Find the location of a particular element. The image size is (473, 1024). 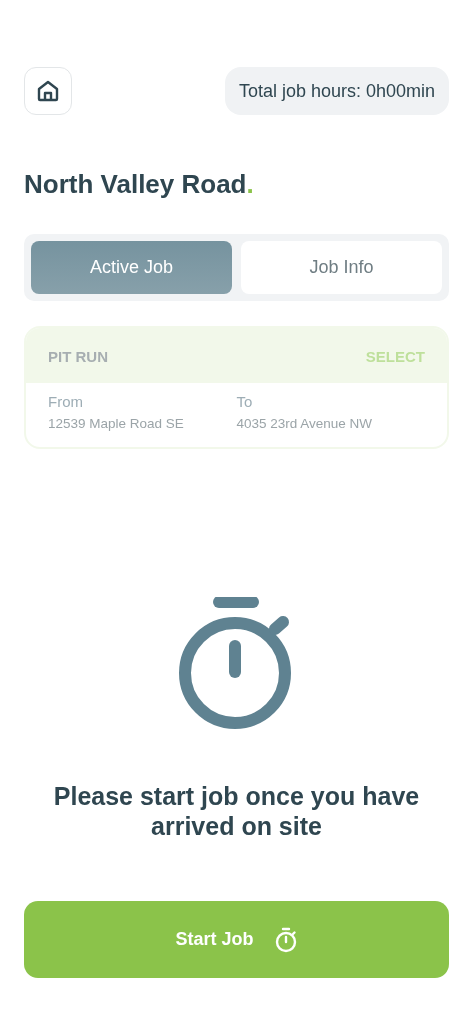

material-label: PIT RUN is located at coordinates (78, 356).